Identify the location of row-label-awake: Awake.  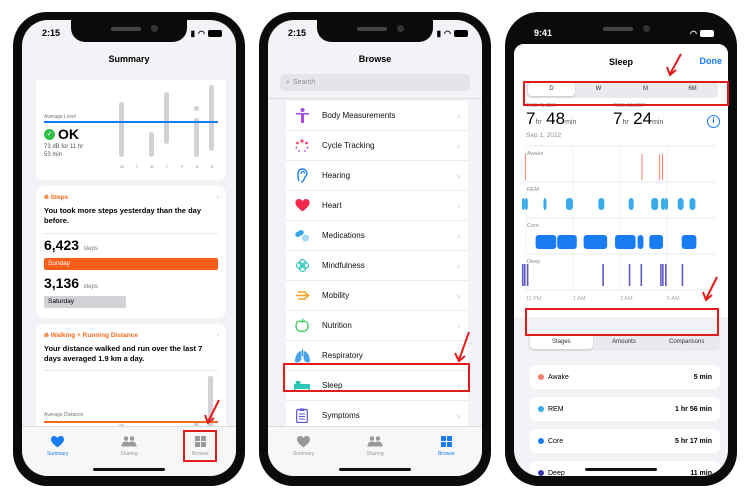
(535, 154).